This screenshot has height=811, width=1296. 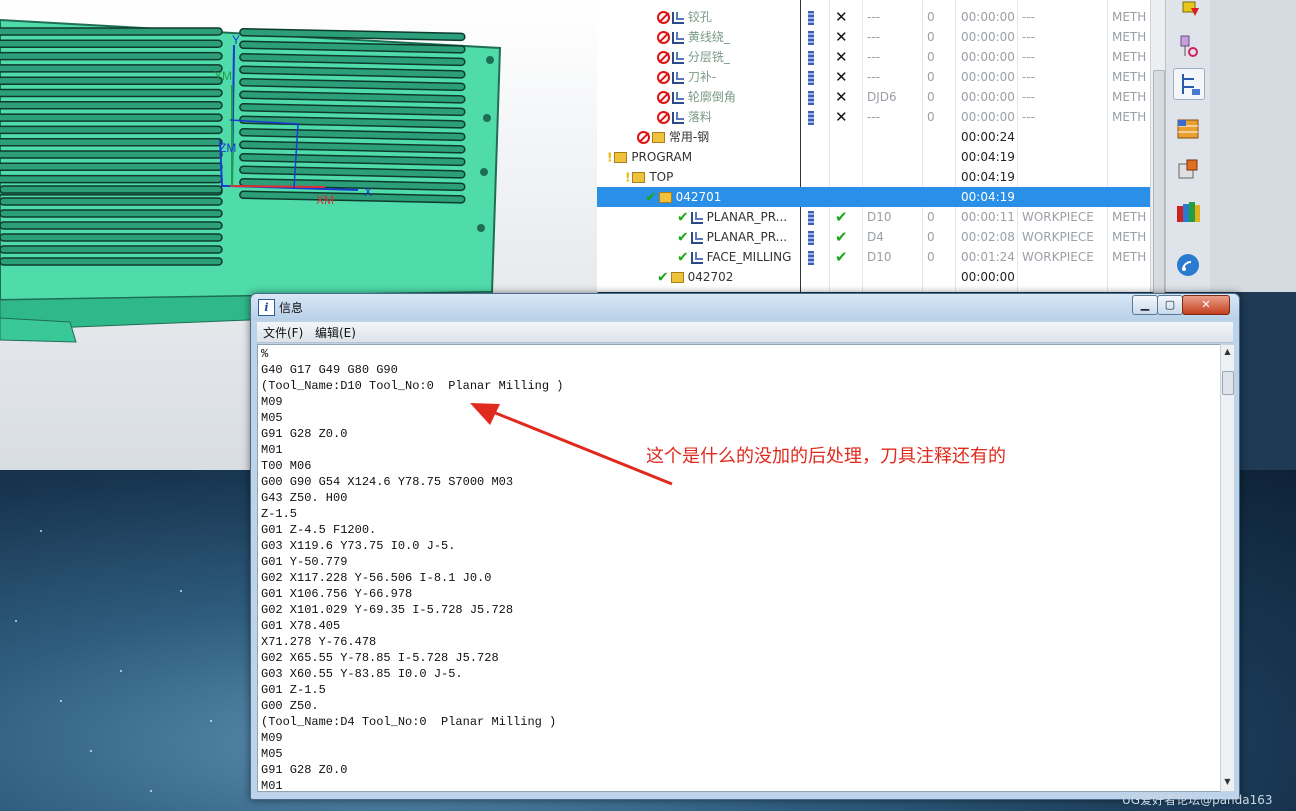 I want to click on bulb-icon: !, so click(x=610, y=157).